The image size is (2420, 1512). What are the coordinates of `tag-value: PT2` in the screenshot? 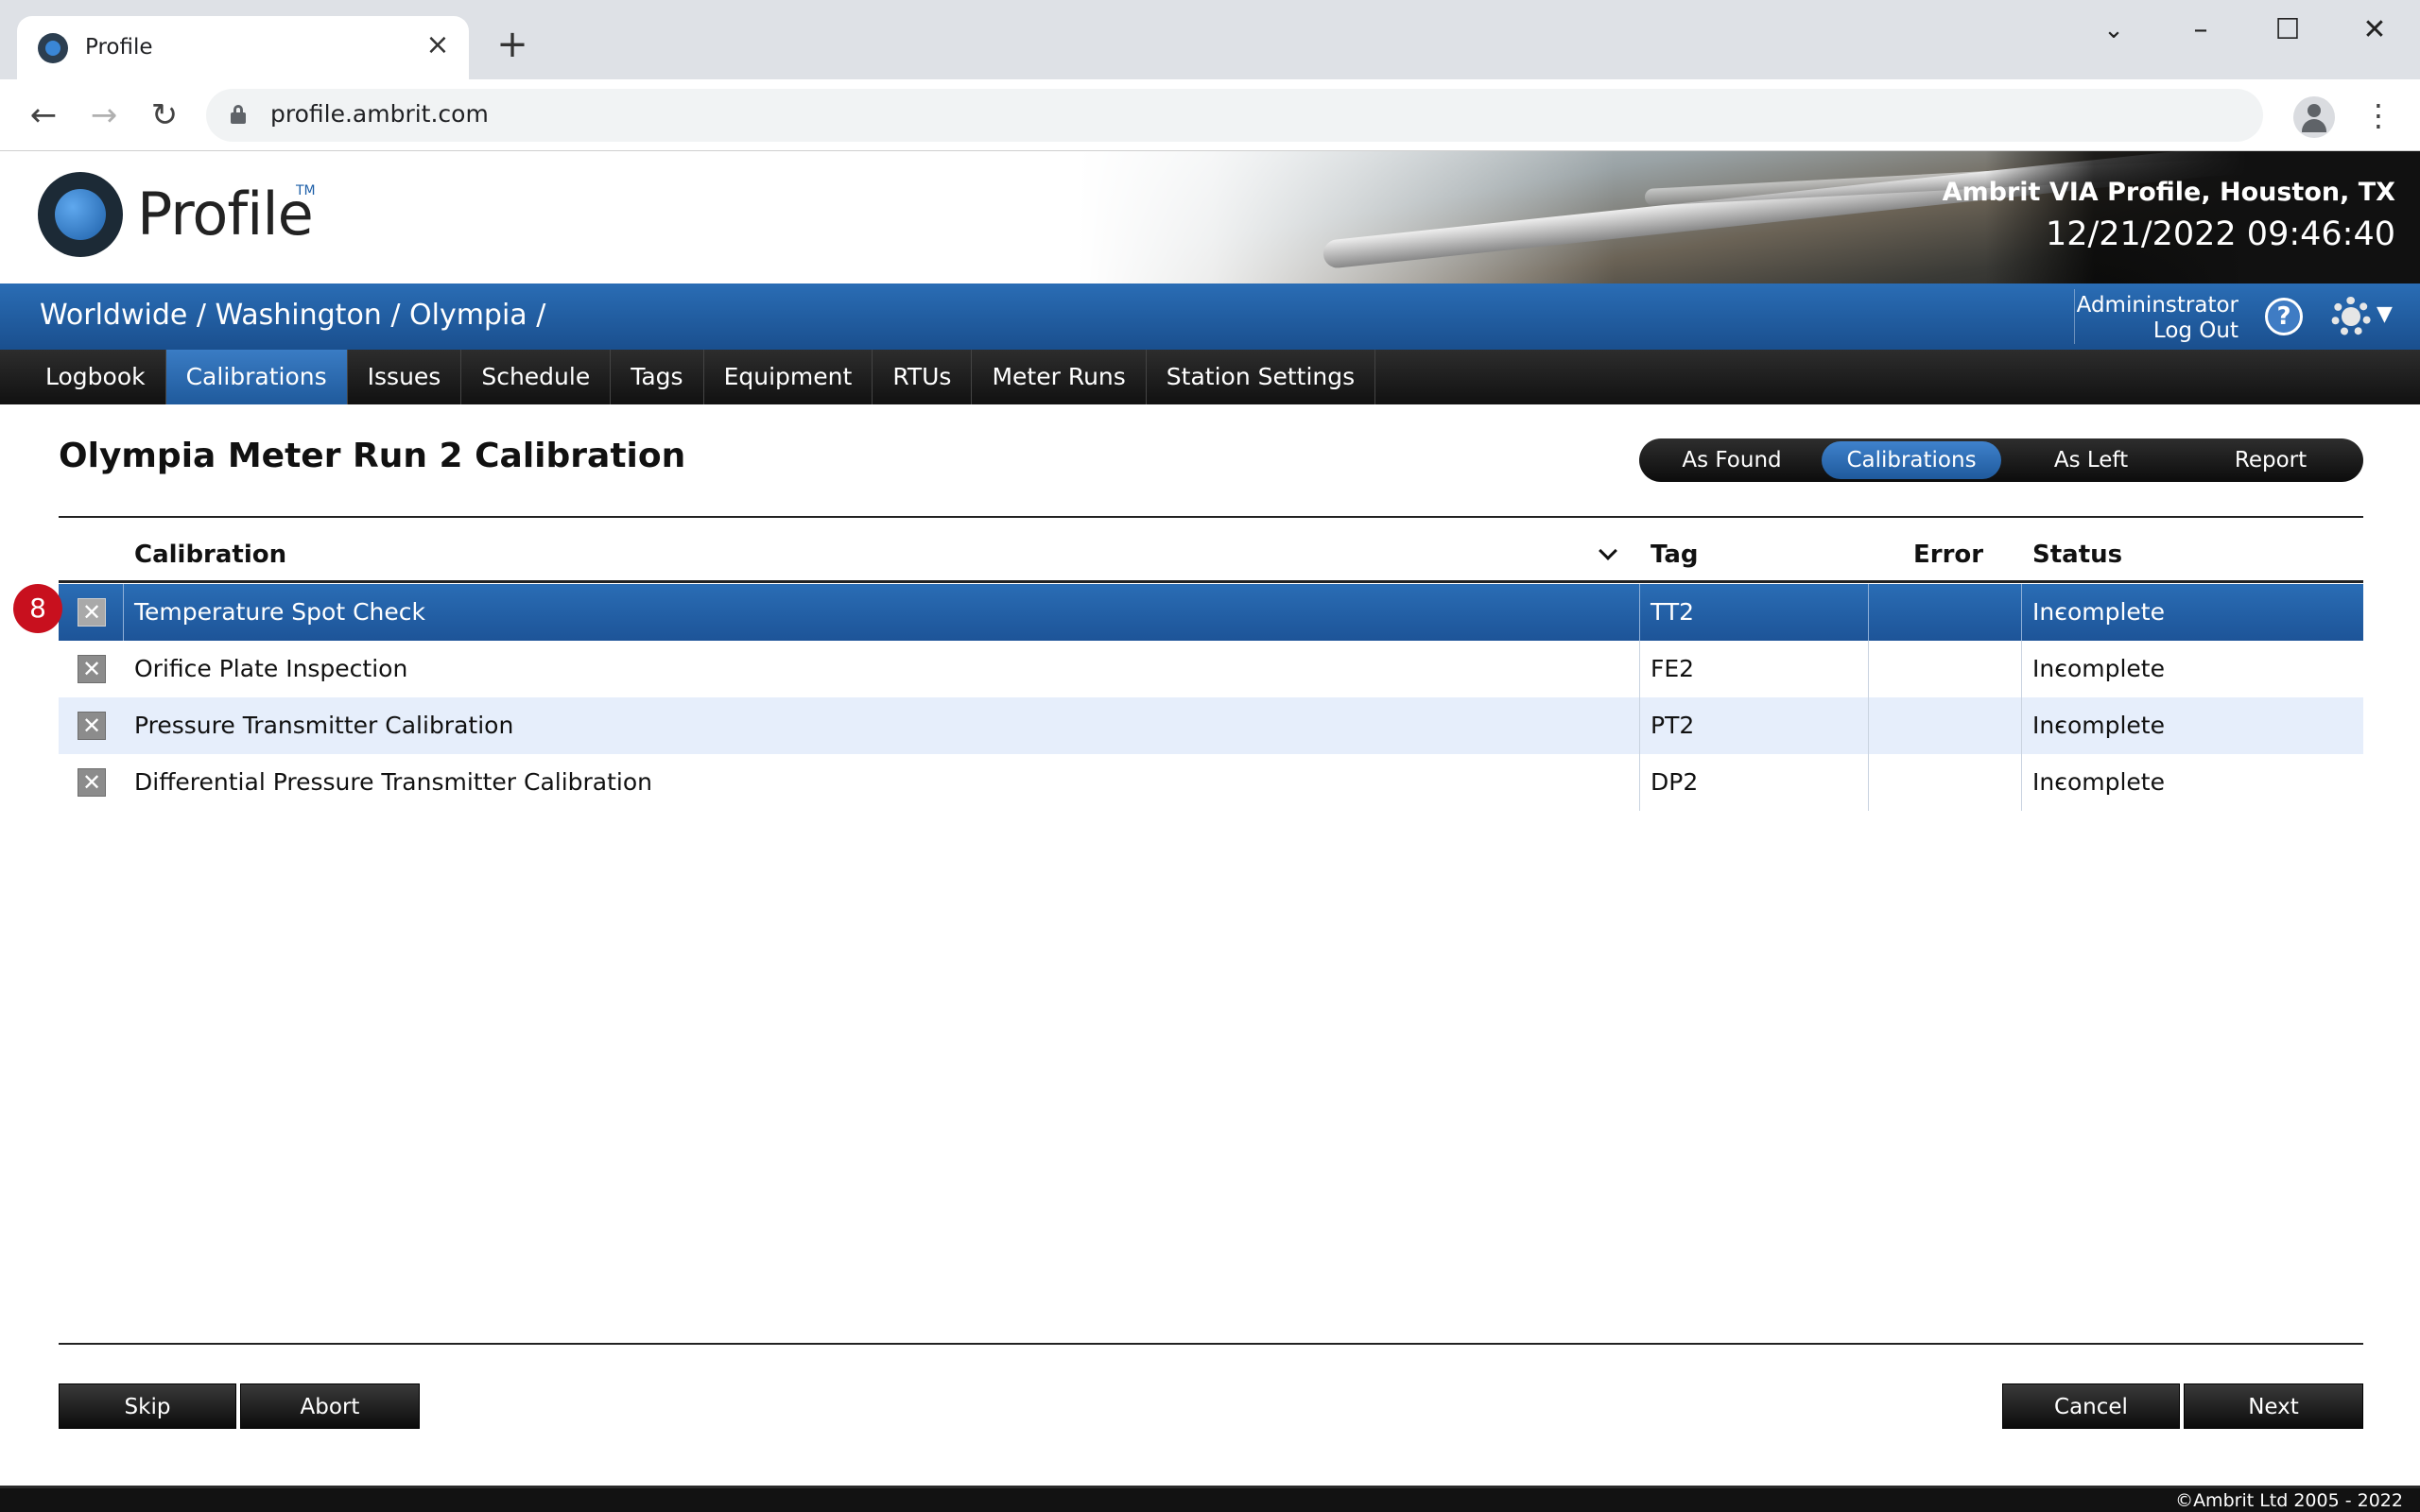 It's located at (1673, 725).